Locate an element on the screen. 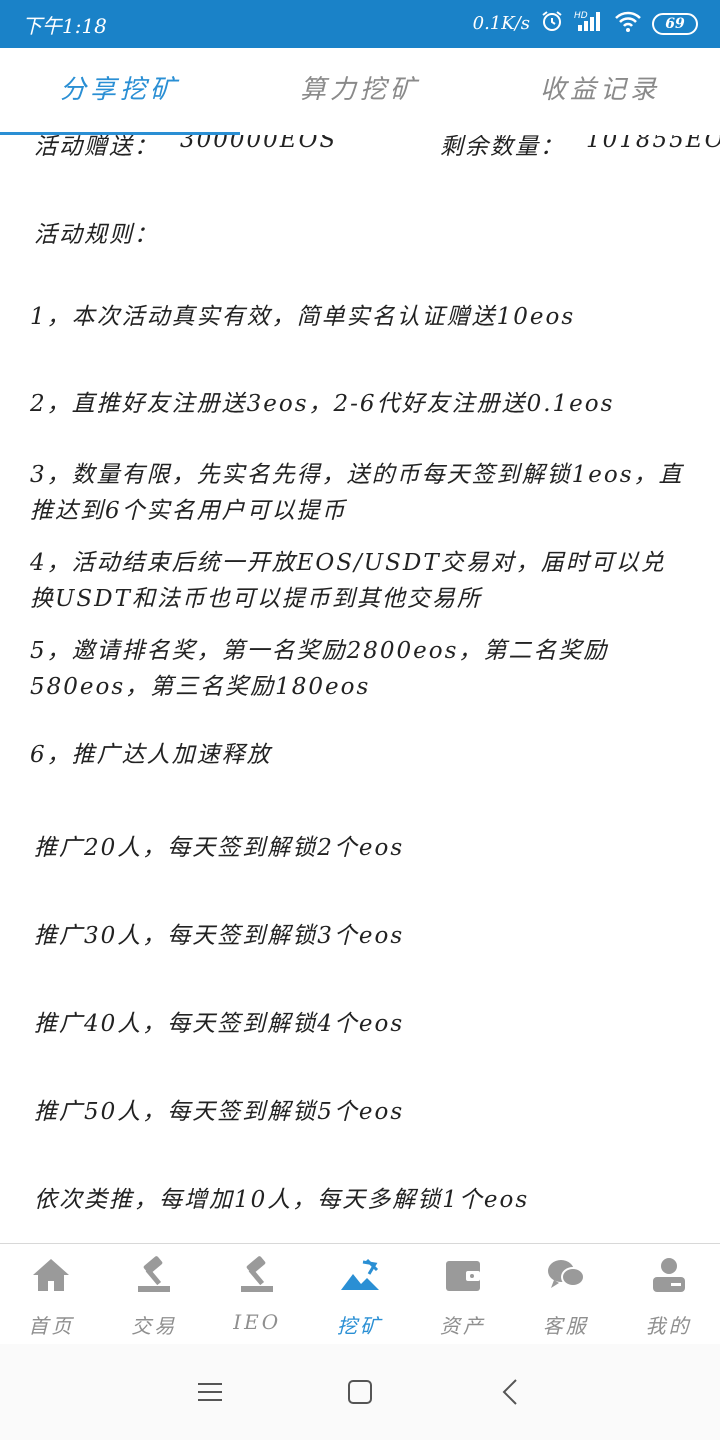 This screenshot has height=1440, width=720. tab-earnings-record: 收益记录 is located at coordinates (600, 91).